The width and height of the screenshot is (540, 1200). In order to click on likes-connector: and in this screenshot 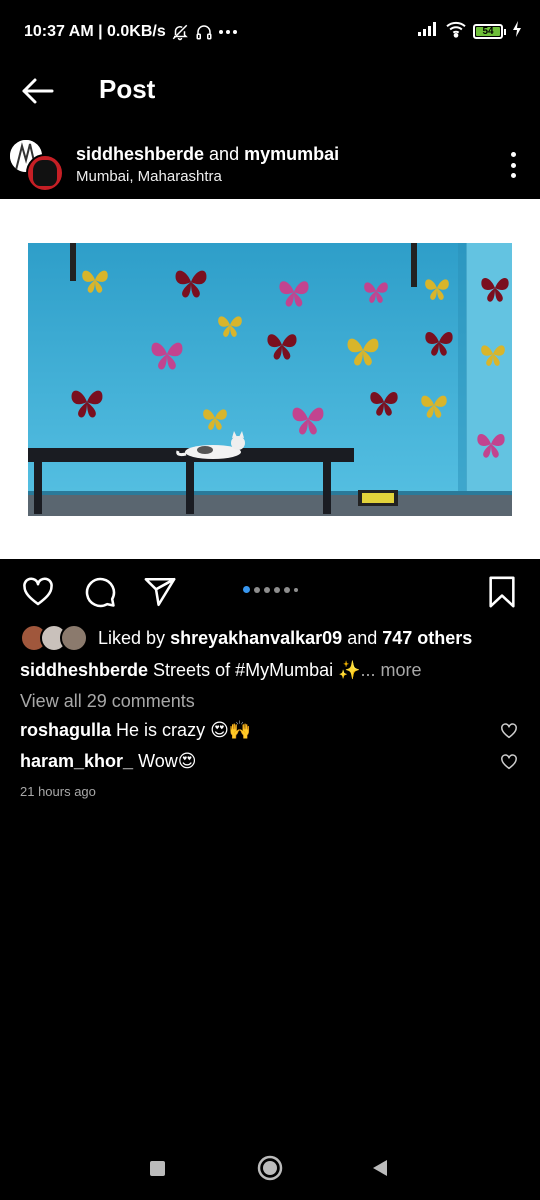, I will do `click(362, 637)`.